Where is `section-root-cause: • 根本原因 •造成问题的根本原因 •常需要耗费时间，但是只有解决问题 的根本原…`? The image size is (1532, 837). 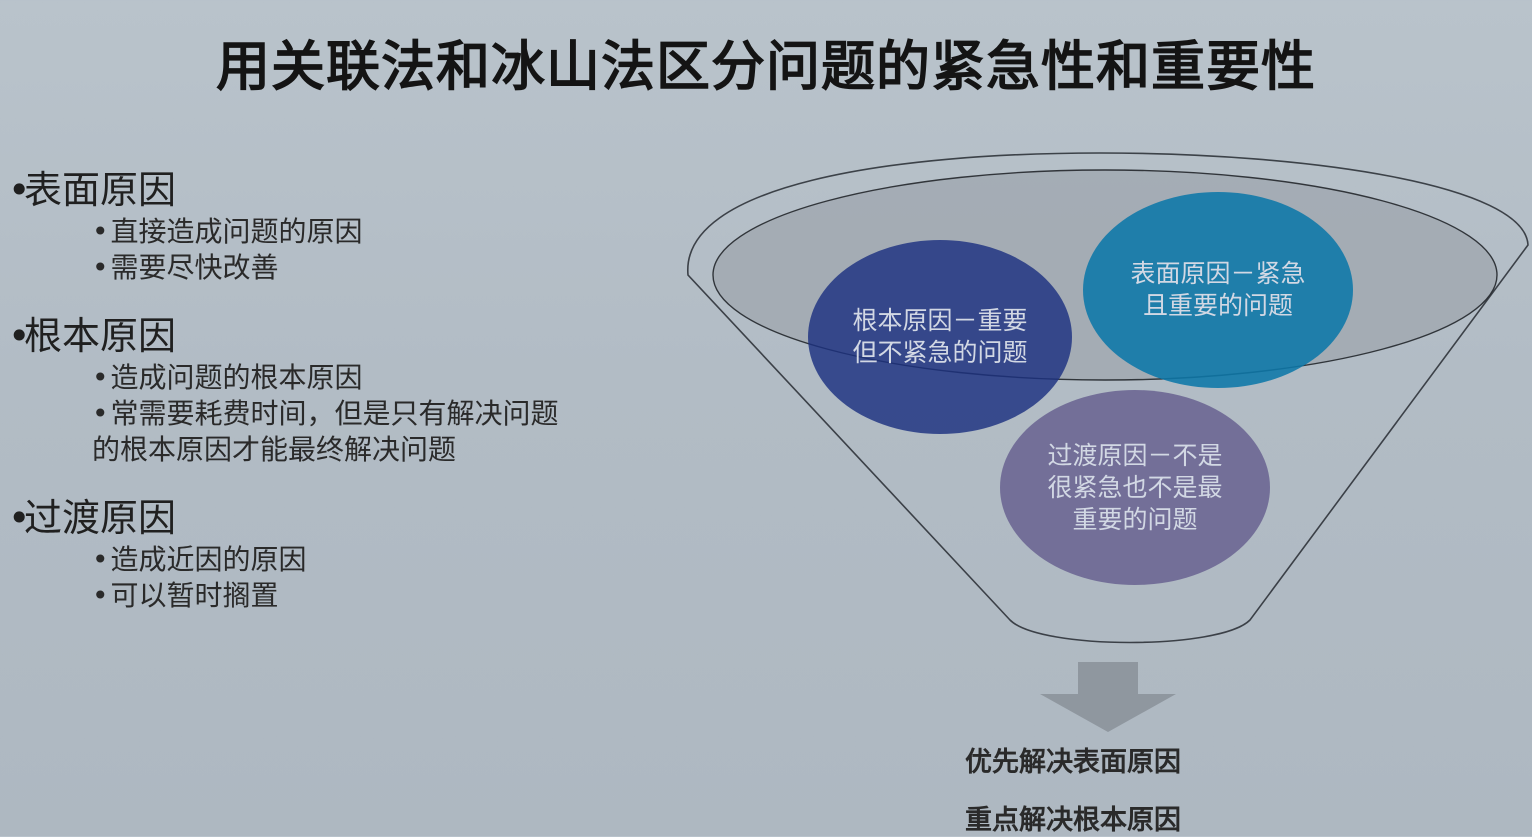 section-root-cause: • 根本原因 •造成问题的根本原因 •常需要耗费时间，但是只有解决问题 的根本原… is located at coordinates (398, 390).